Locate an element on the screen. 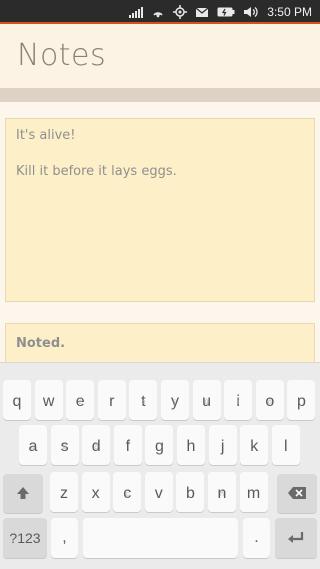 This screenshot has height=569, width=320. key-s: ßs is located at coordinates (64, 445).